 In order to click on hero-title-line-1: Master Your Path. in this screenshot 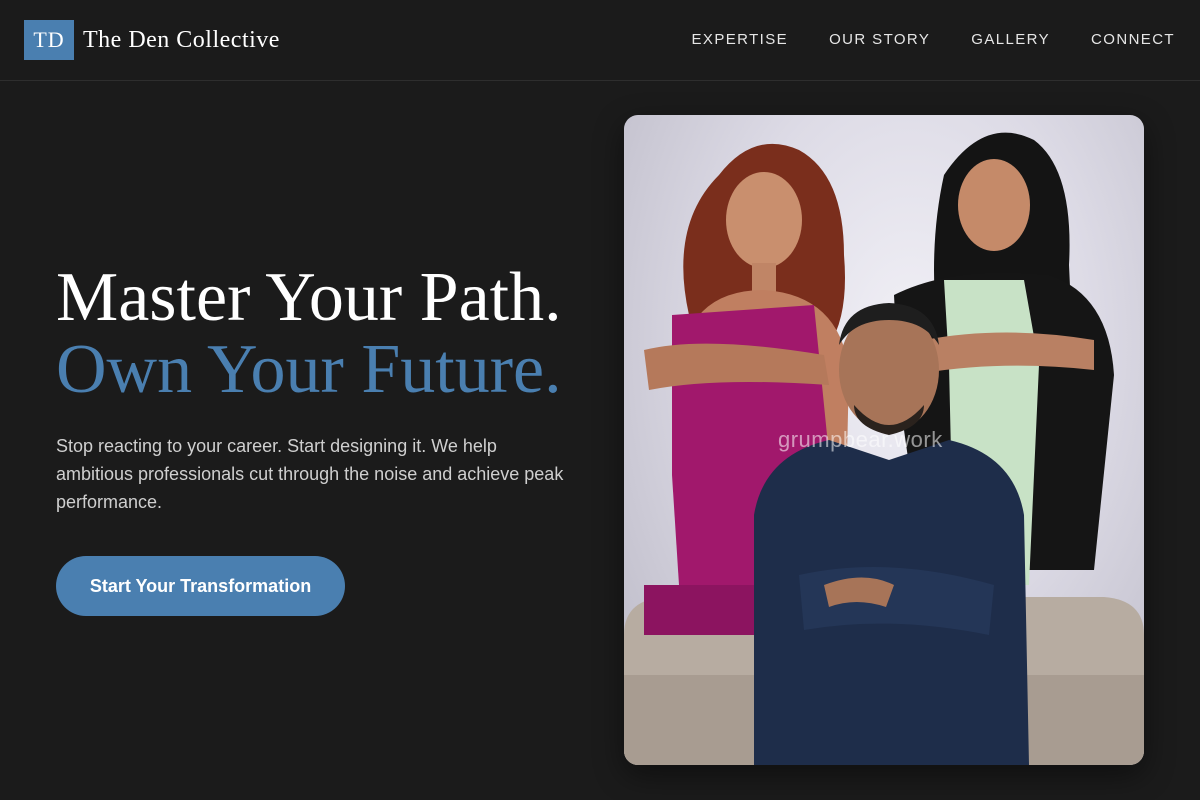, I will do `click(309, 297)`.